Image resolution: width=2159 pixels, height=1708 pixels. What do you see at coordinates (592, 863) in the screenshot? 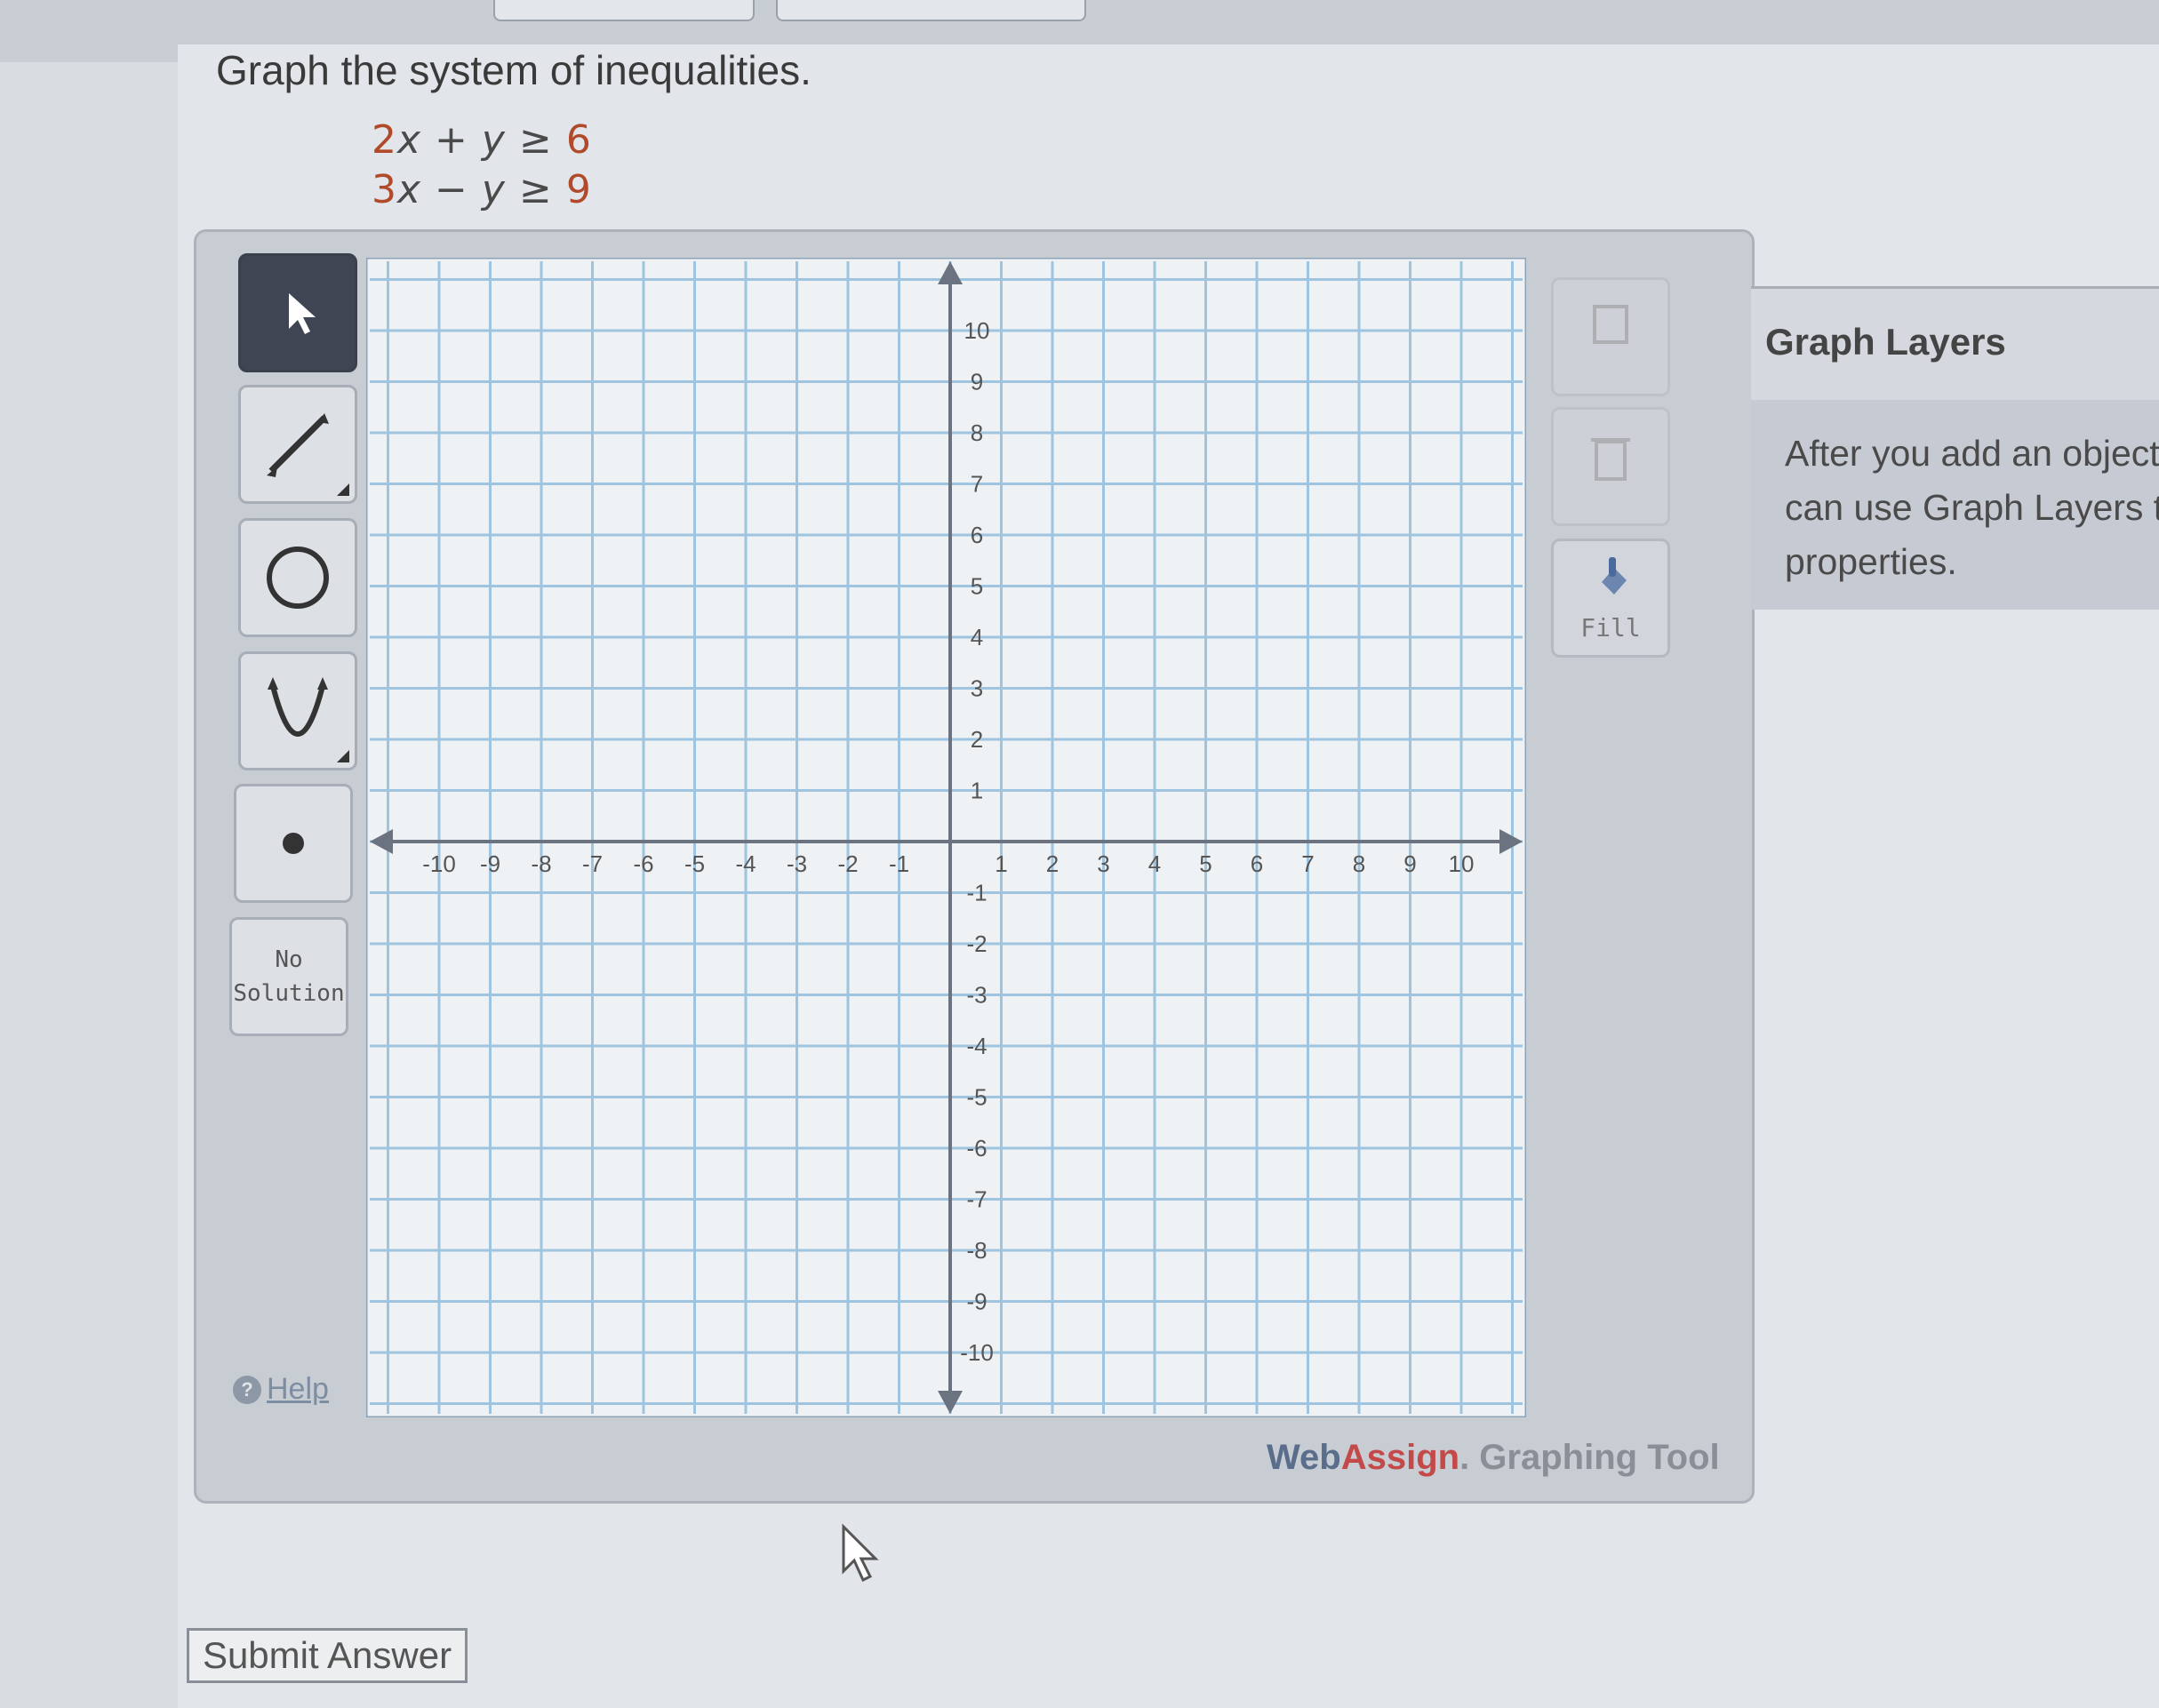
I see `x-tick-label: -7` at bounding box center [592, 863].